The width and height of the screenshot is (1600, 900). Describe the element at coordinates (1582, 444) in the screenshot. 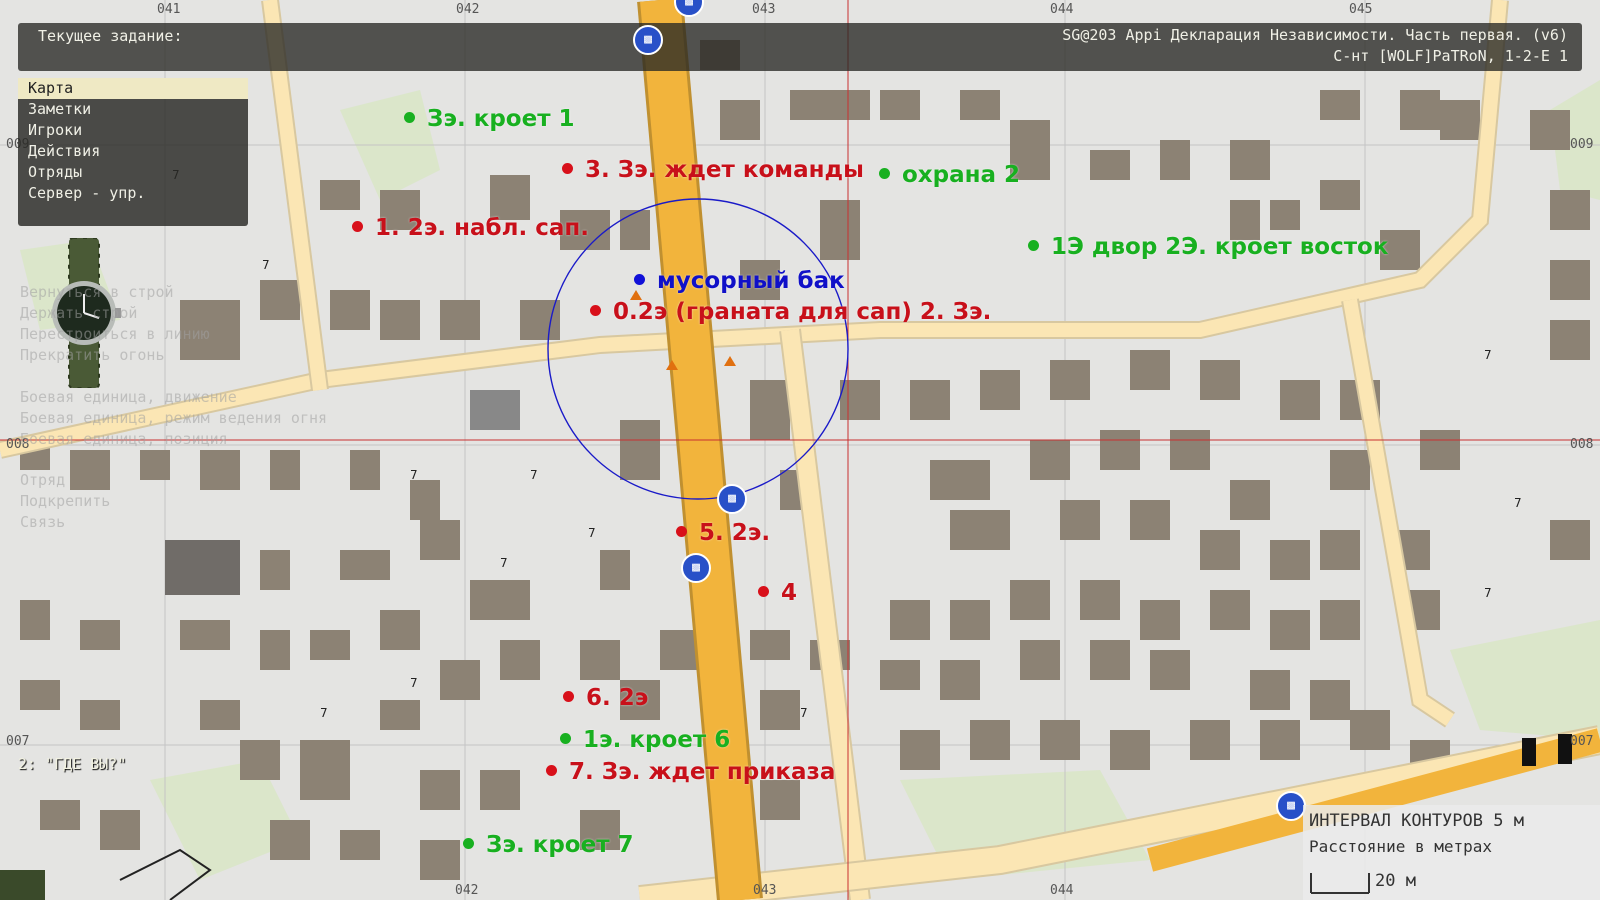

I see `grid-label-right: 008` at that location.